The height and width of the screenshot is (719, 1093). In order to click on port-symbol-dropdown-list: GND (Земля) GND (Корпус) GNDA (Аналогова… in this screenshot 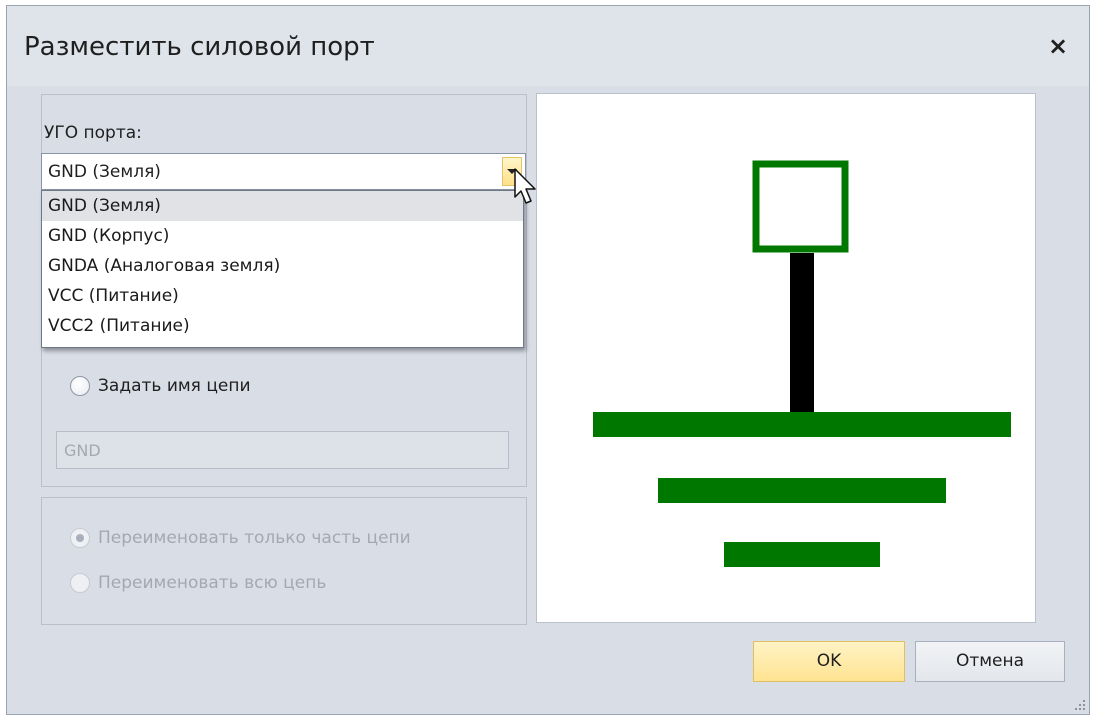, I will do `click(282, 269)`.